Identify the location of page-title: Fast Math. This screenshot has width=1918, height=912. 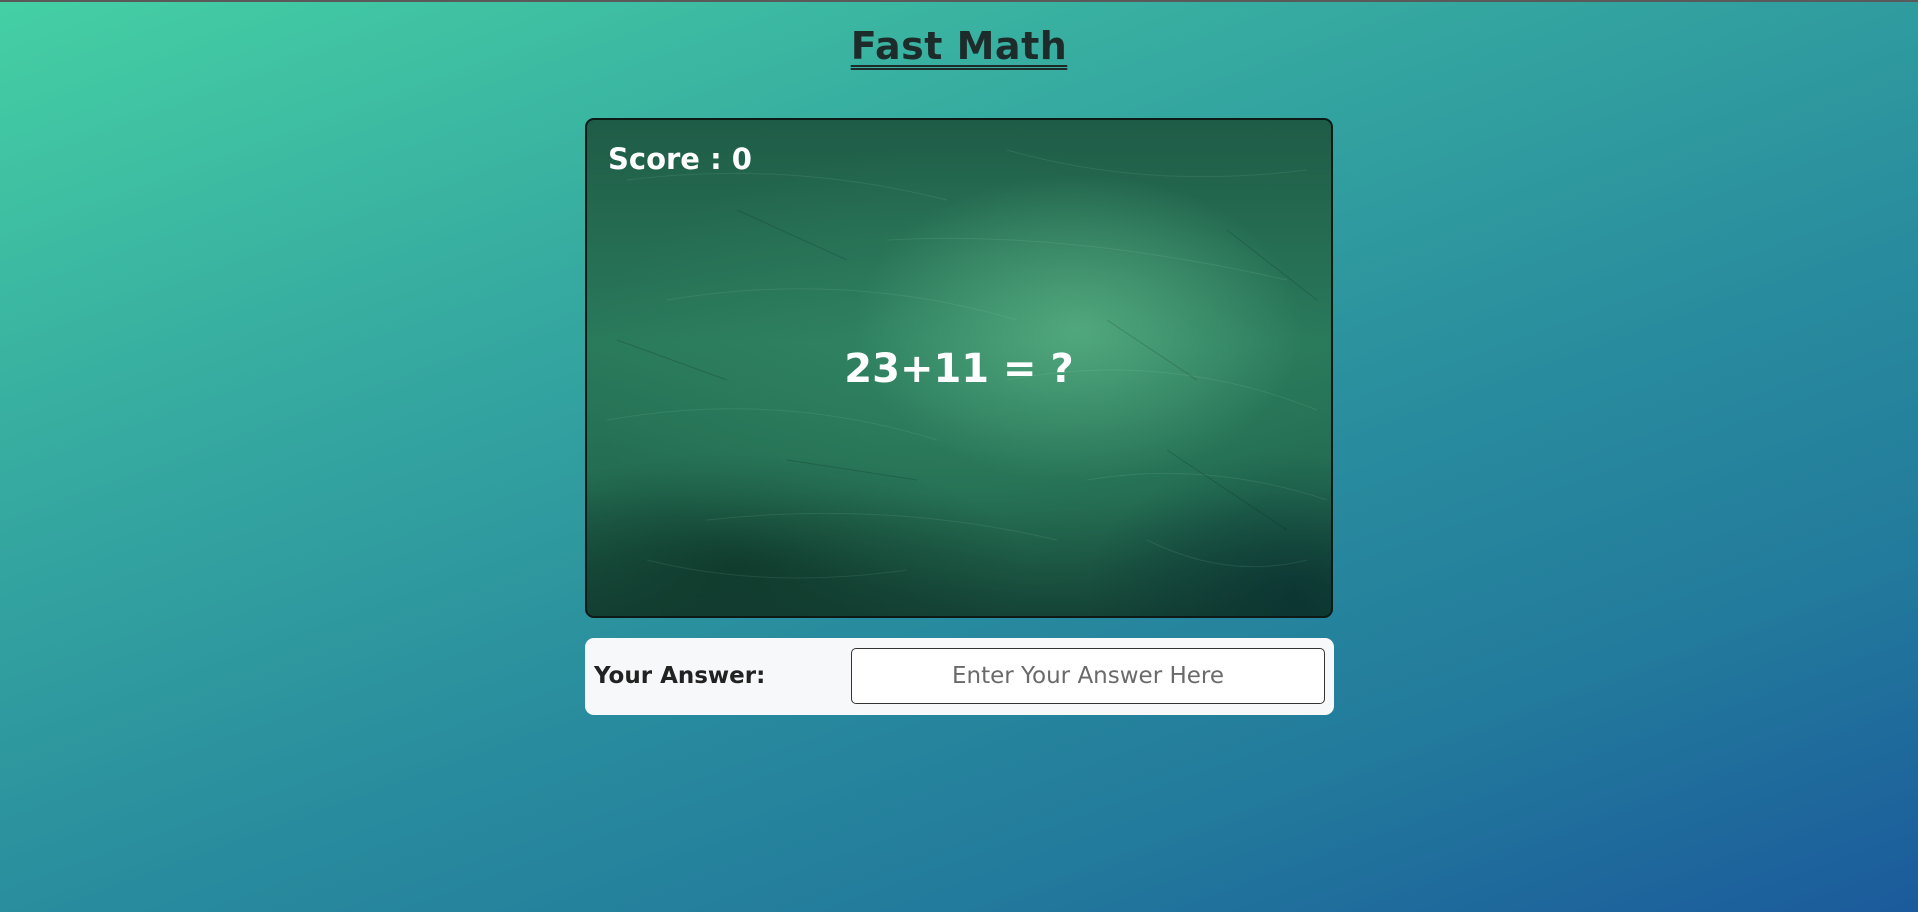
(959, 46).